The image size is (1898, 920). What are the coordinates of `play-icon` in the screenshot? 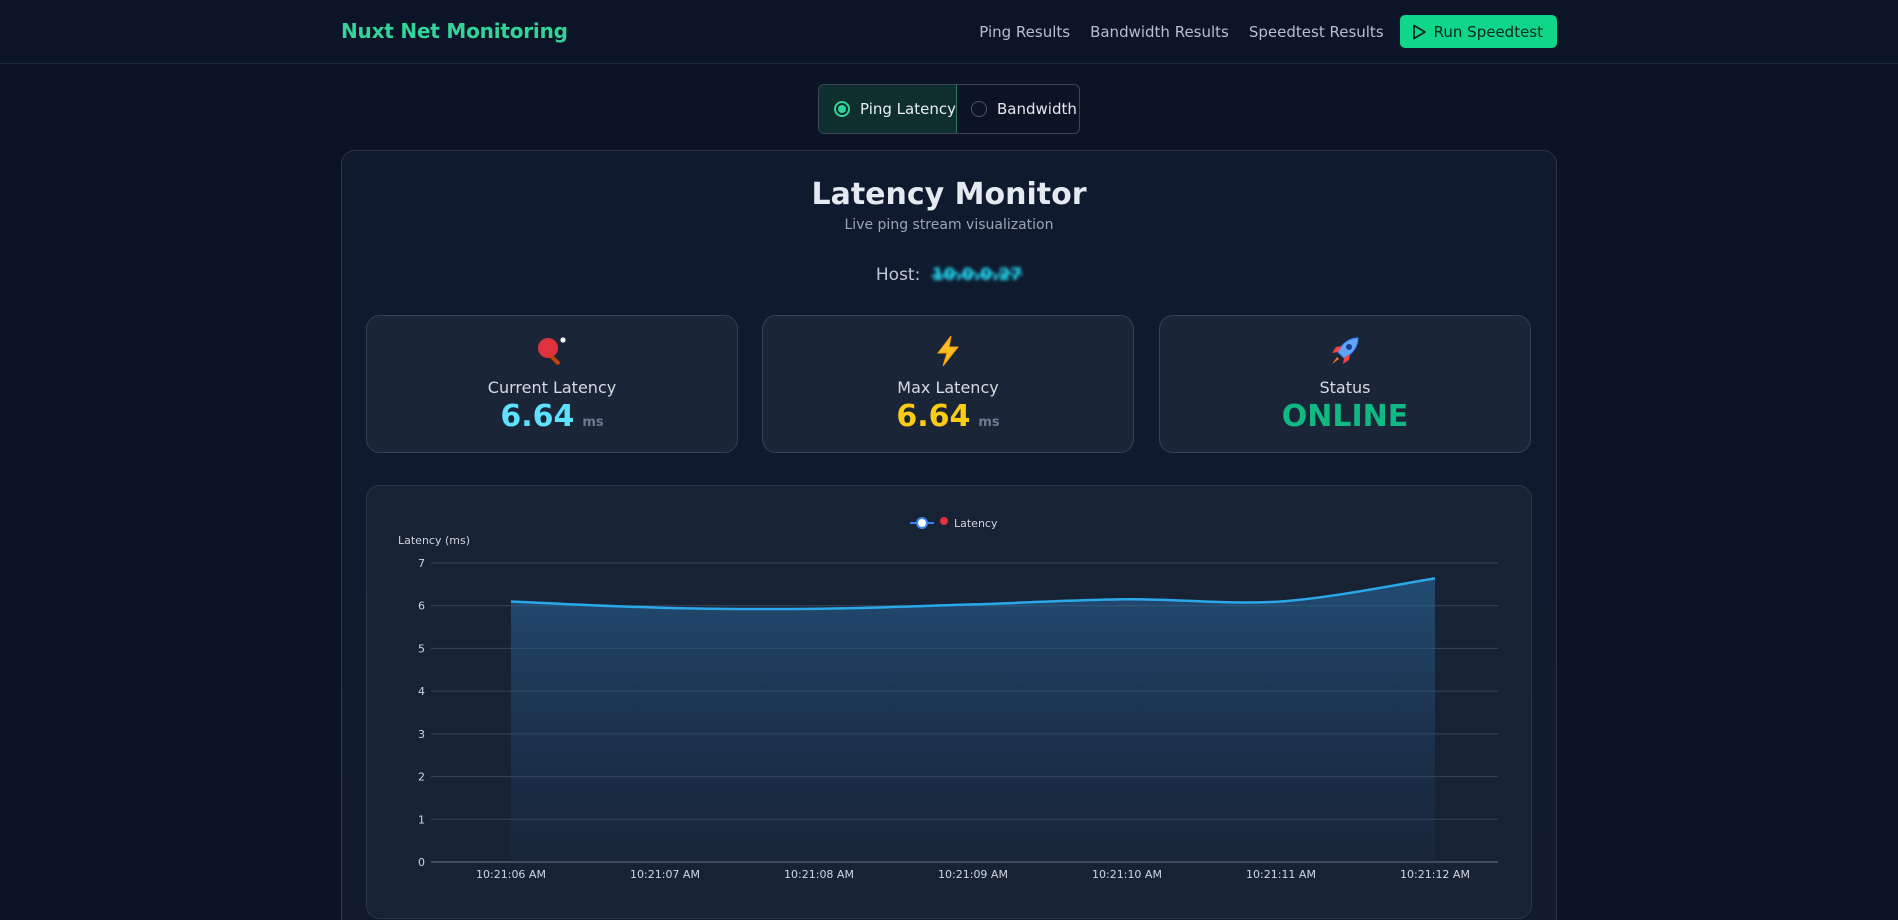 It's located at (1419, 31).